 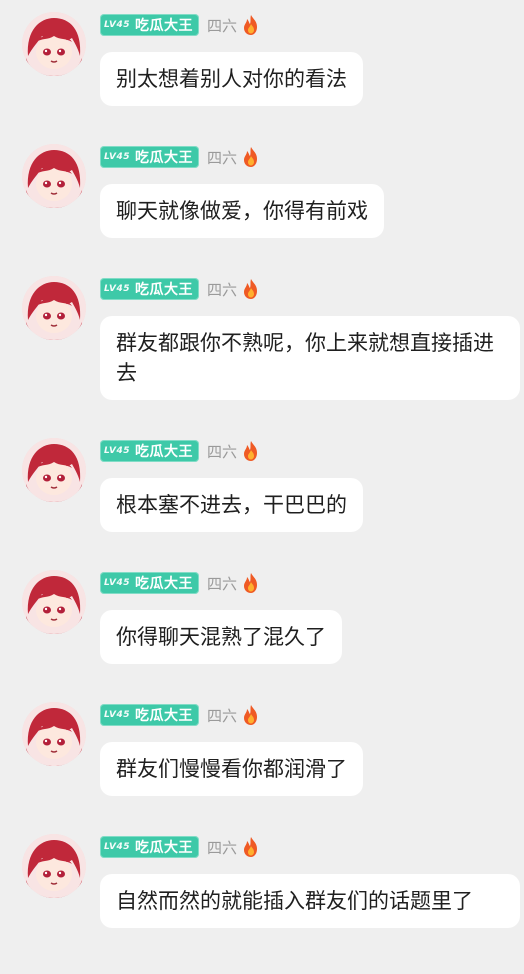 I want to click on message-bubble: 别太想着别人对你的看法, so click(x=231, y=79).